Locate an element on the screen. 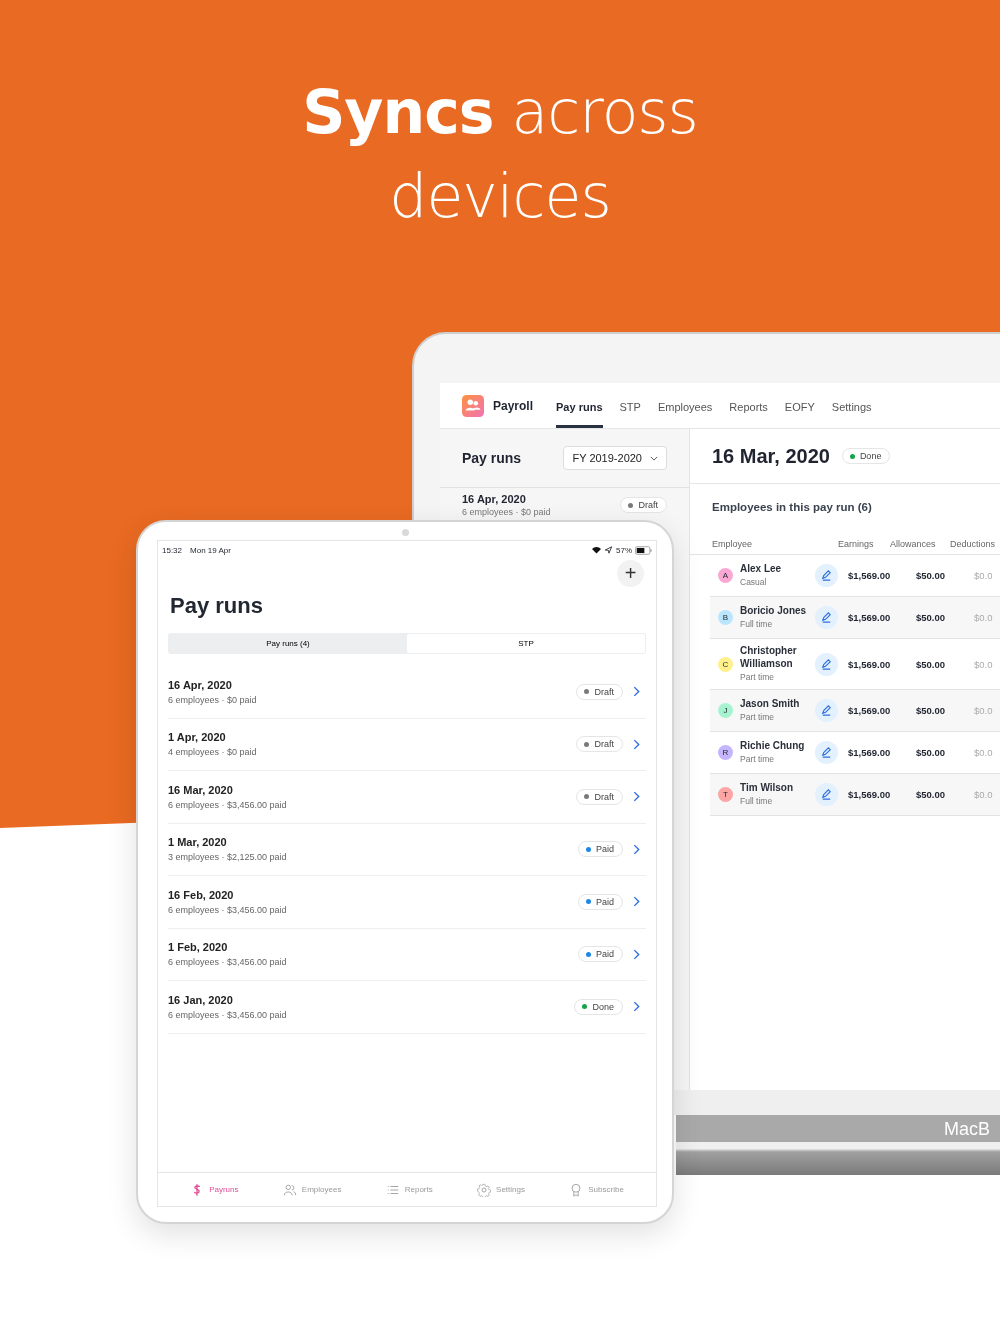  pay-run-row: 16 Jan, 2020 6 employees · $3,456.00 paid Done is located at coordinates (407, 1007).